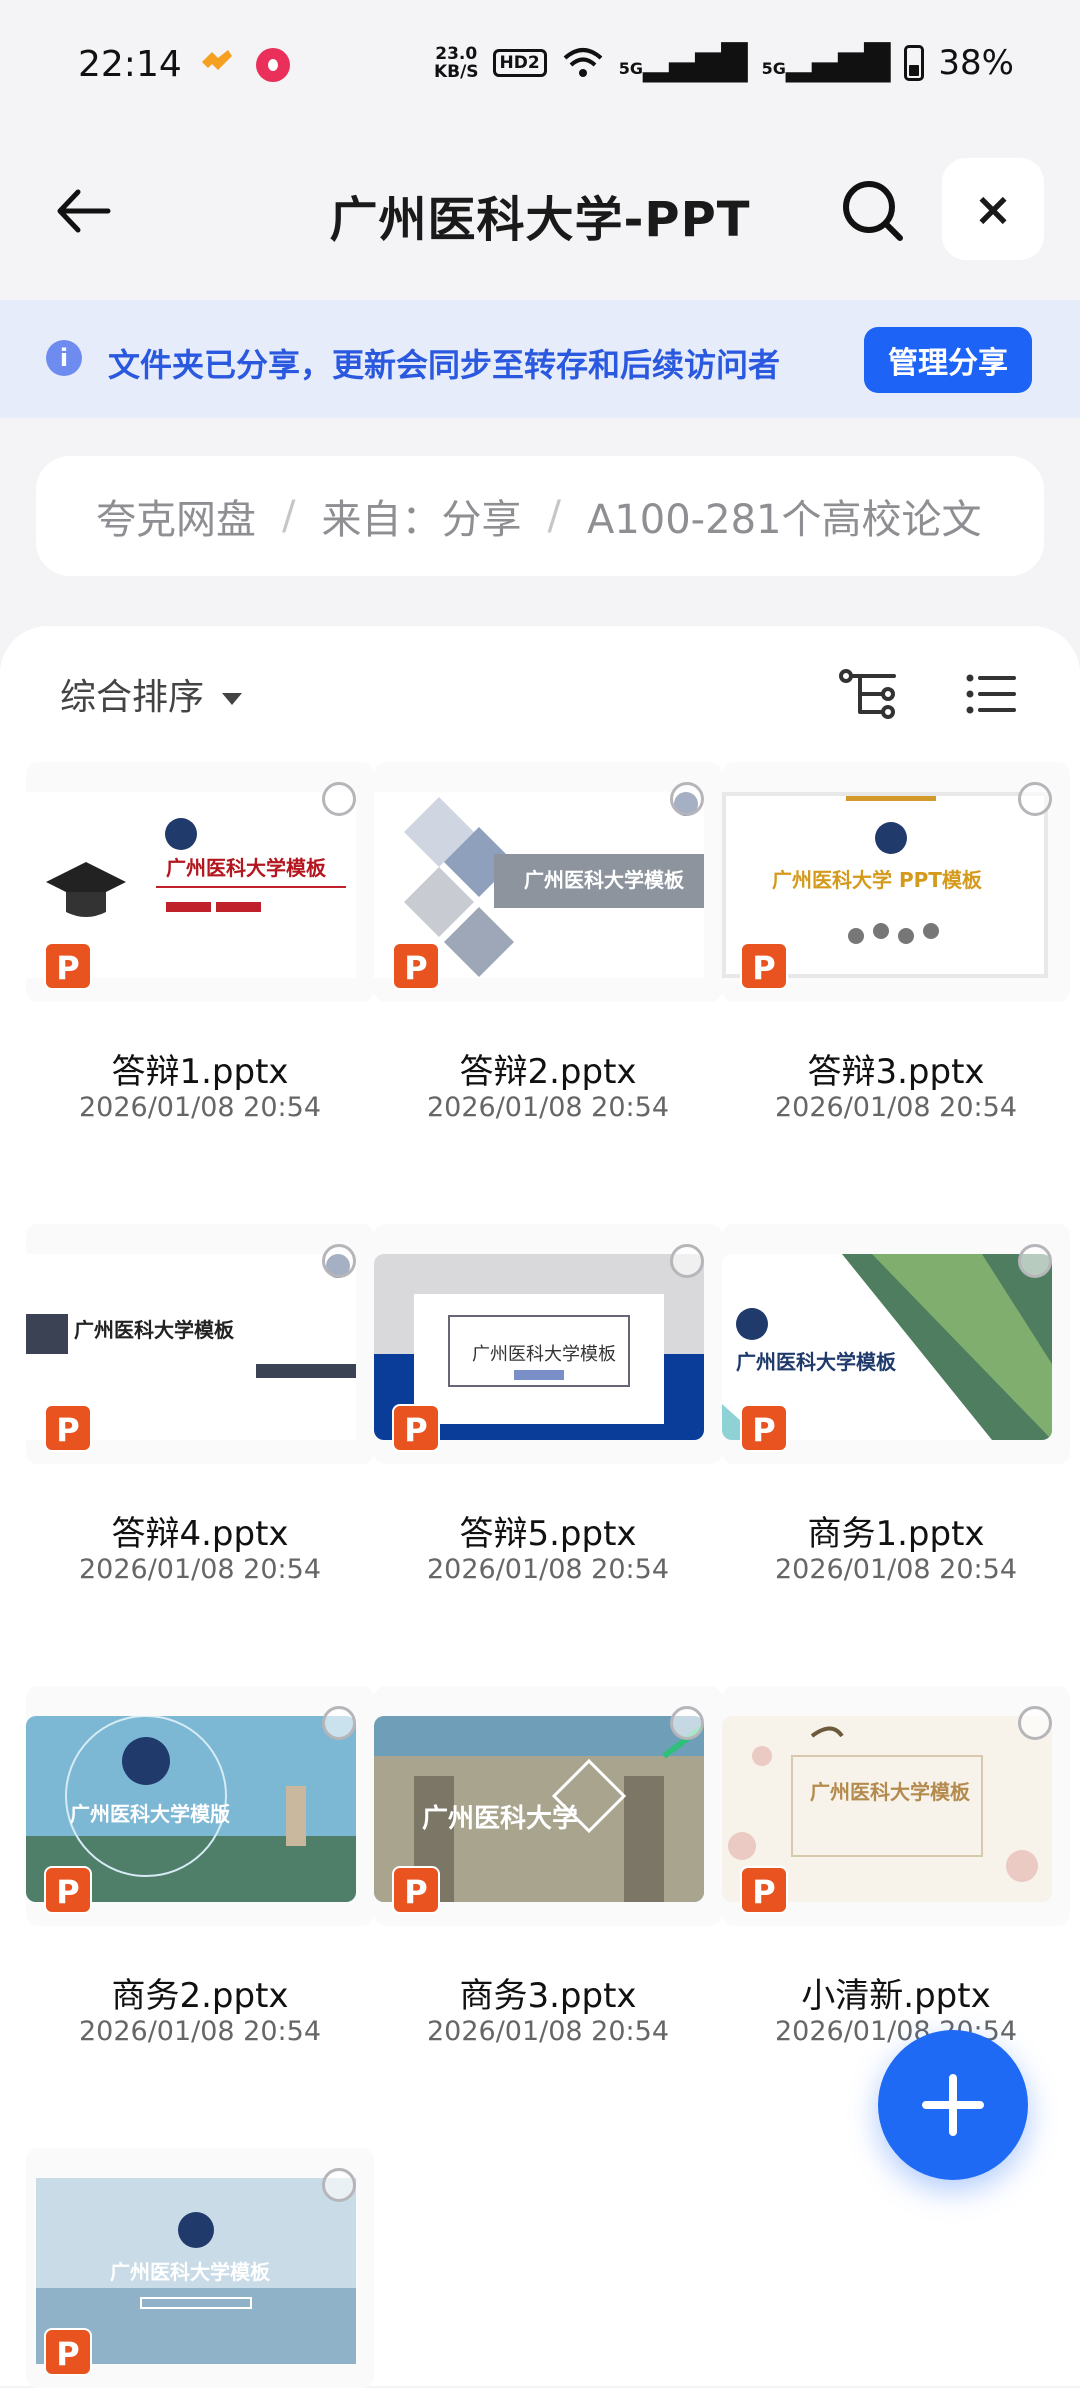  I want to click on file-name: 答辩1.pptx, so click(200, 1072).